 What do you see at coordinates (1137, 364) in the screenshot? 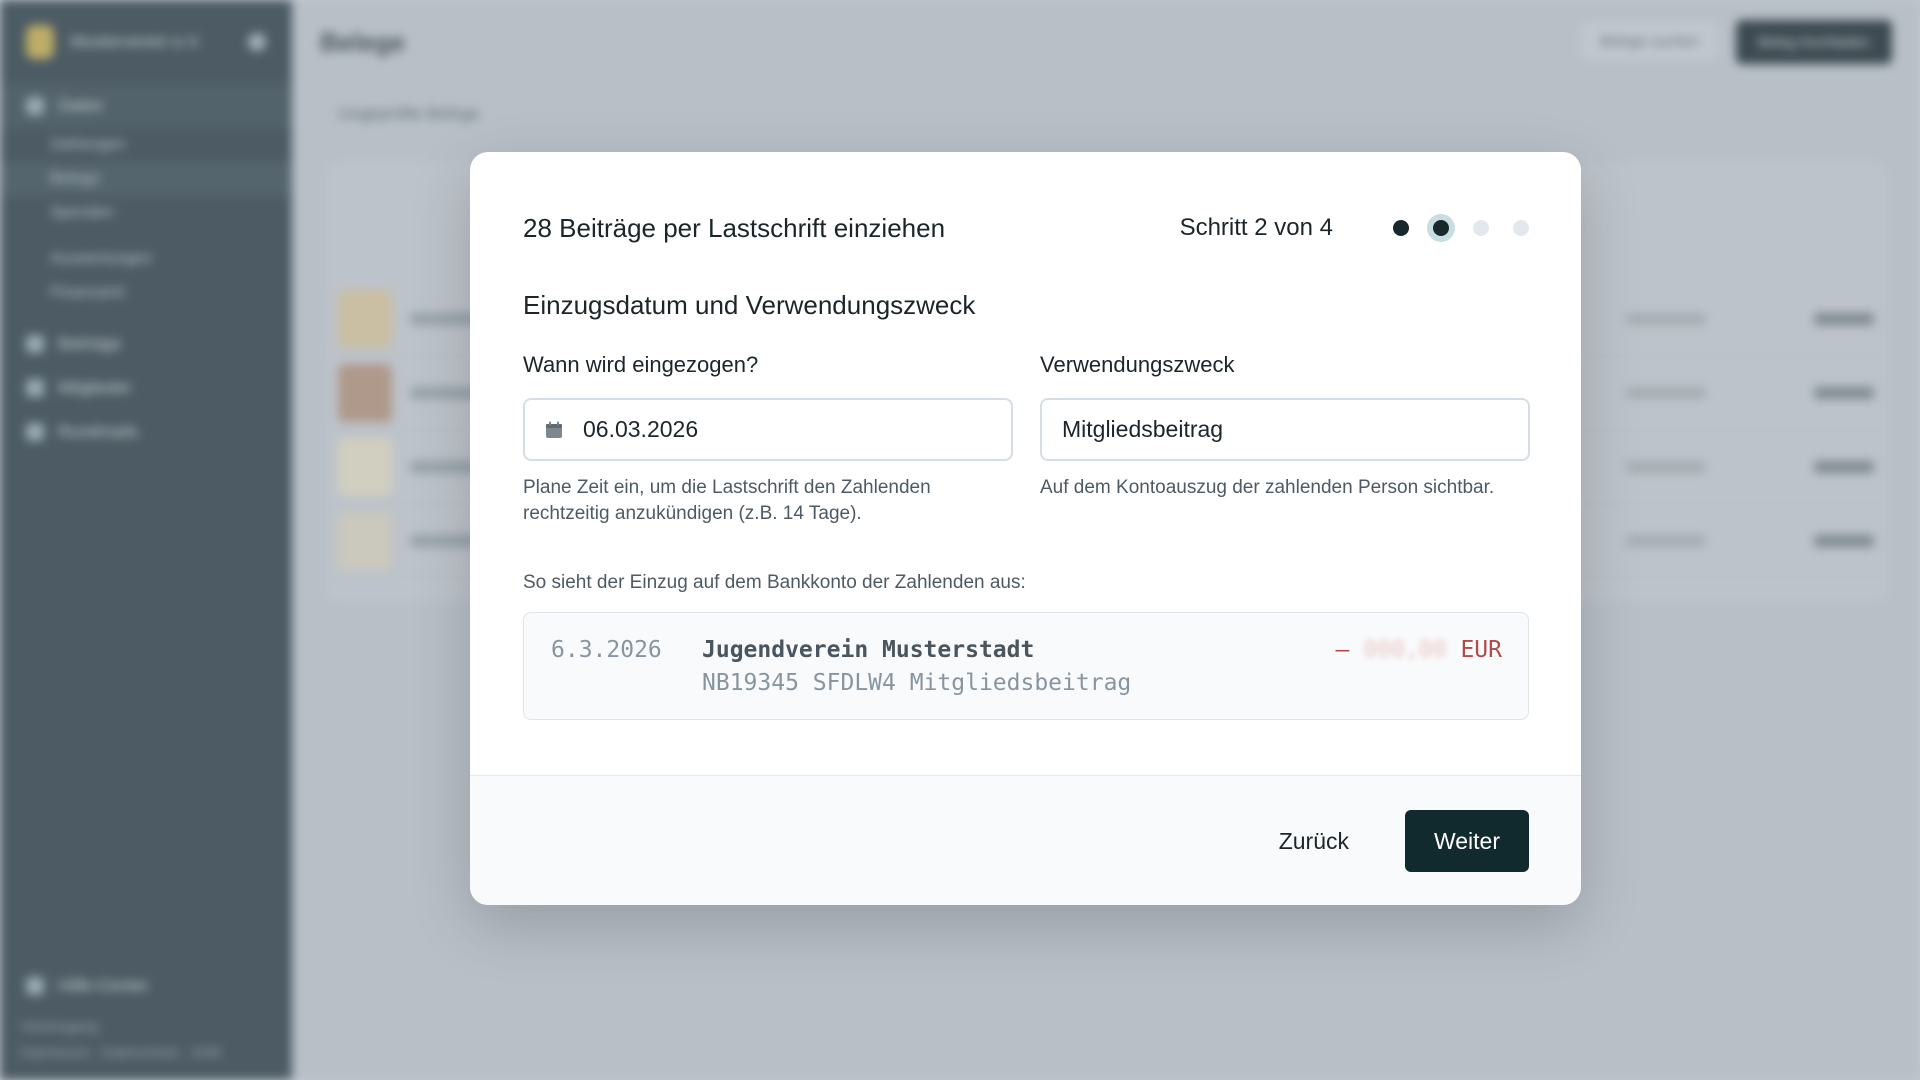
I see `purpose-label: Verwendungszweck` at bounding box center [1137, 364].